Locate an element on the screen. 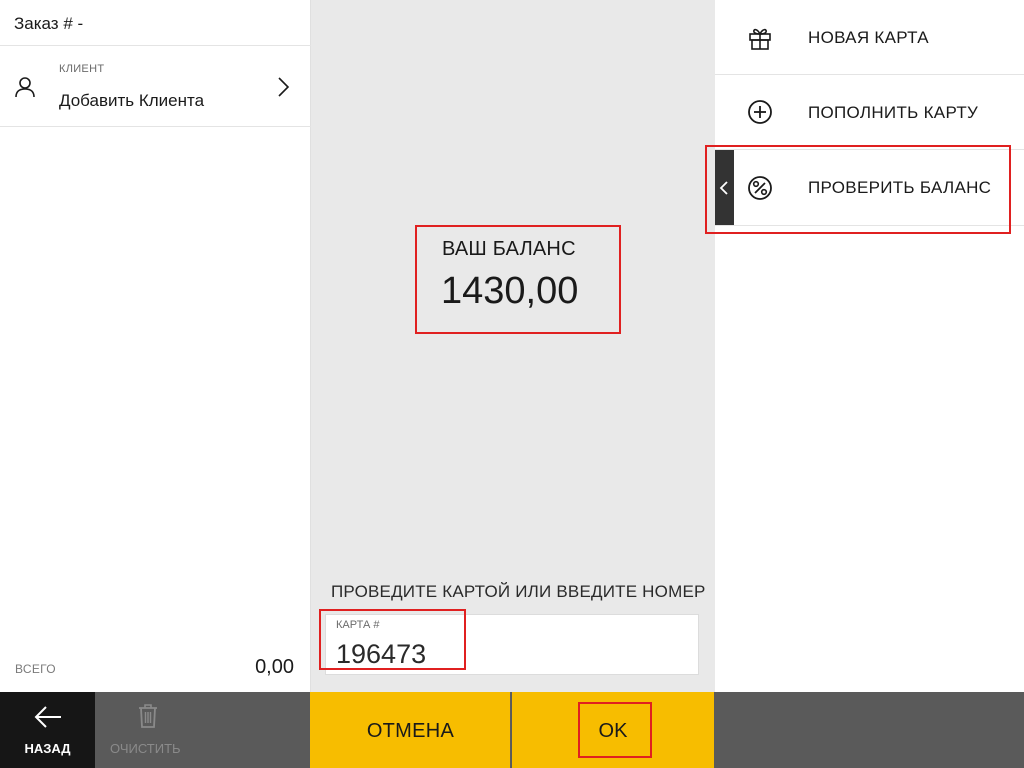 The height and width of the screenshot is (768, 1024). menu-item-label: ПРОВЕРИТЬ БАЛАНС is located at coordinates (900, 187).